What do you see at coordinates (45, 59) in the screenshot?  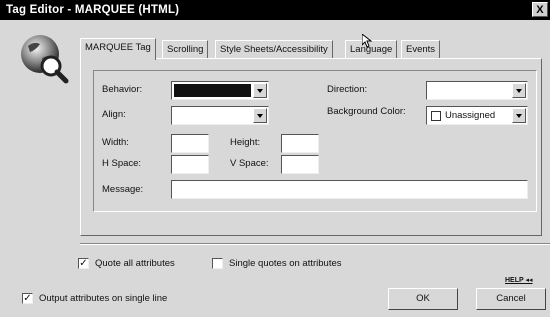 I see `tag-logo-icon` at bounding box center [45, 59].